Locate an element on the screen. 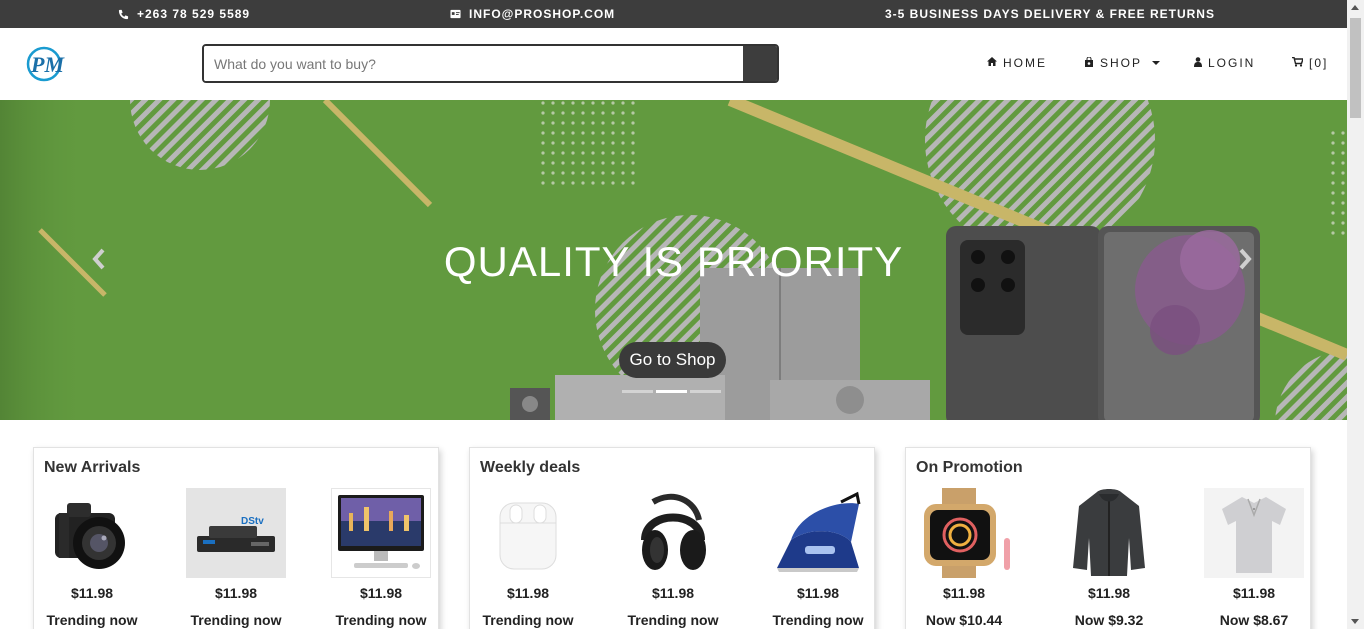  nav-login: LOGIN is located at coordinates (1224, 63).